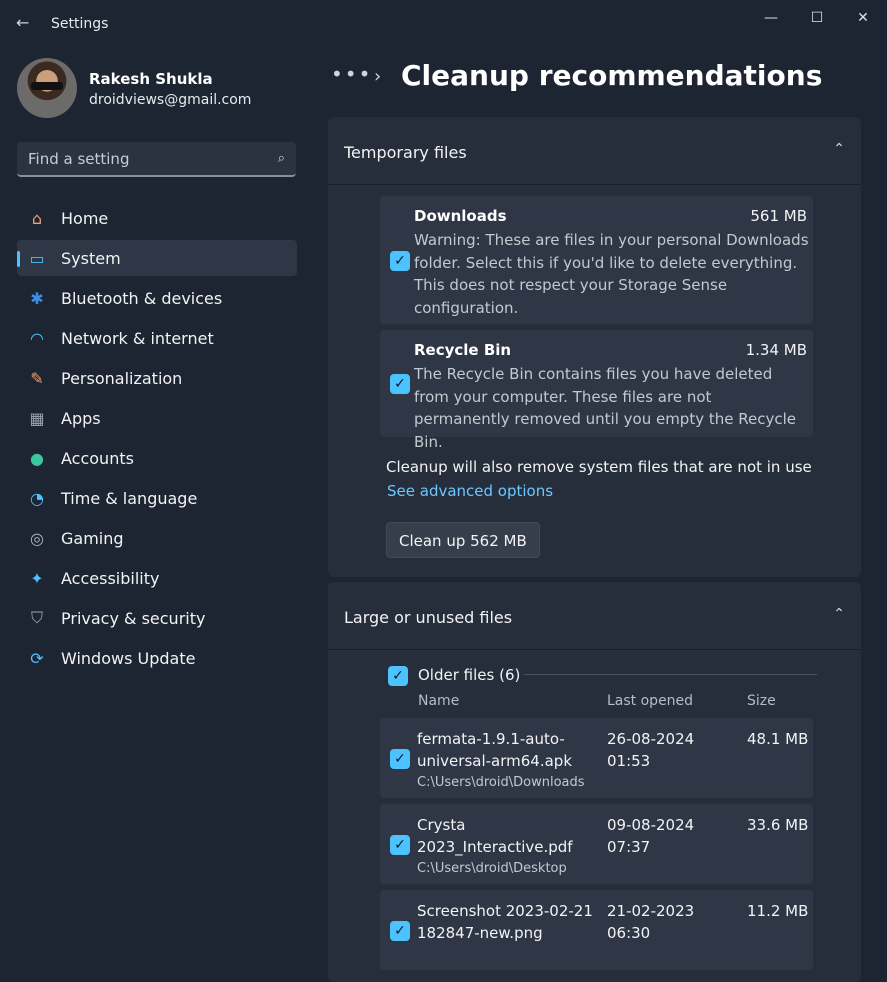 The image size is (887, 982). Describe the element at coordinates (651, 922) in the screenshot. I see `file-last-opened: 21-02-2023 06:30` at that location.